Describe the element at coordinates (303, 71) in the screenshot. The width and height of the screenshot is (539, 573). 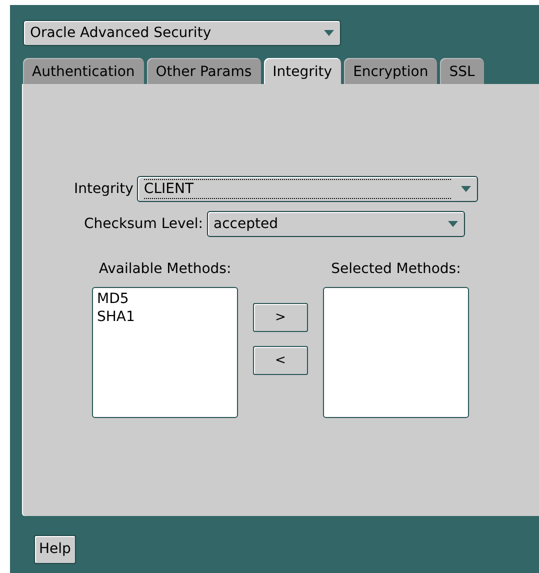
I see `tab: Integrity` at that location.